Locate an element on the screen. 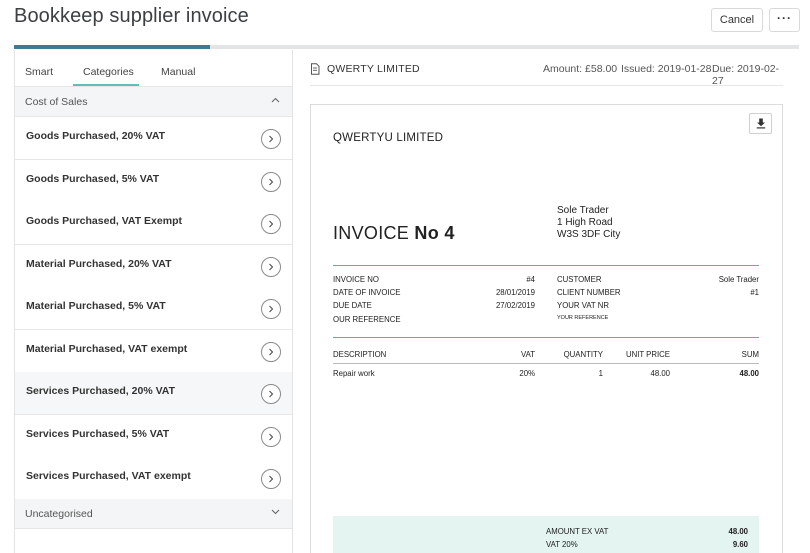 Image resolution: width=810 pixels, height=553 pixels. category-item: Goods Purchased, 20% VAT is located at coordinates (153, 138).